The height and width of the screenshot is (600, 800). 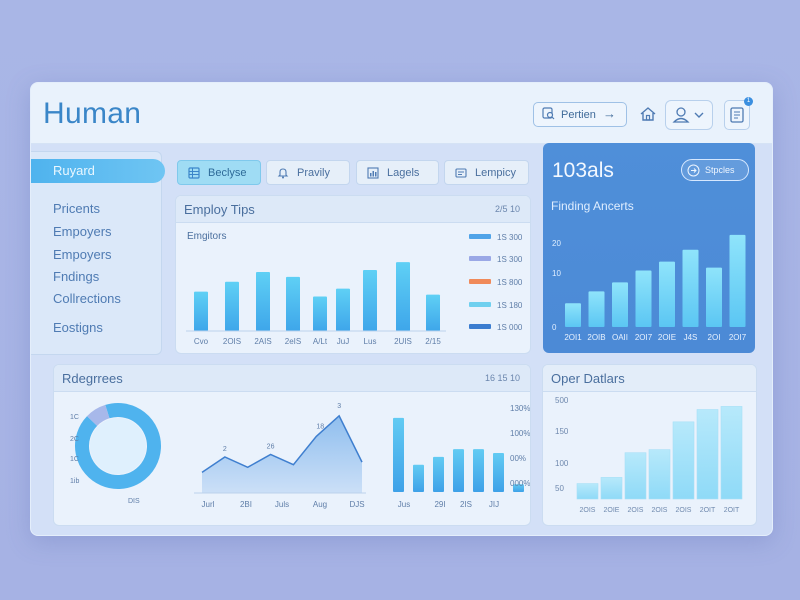 What do you see at coordinates (74, 481) in the screenshot?
I see `tick-label: 1ib` at bounding box center [74, 481].